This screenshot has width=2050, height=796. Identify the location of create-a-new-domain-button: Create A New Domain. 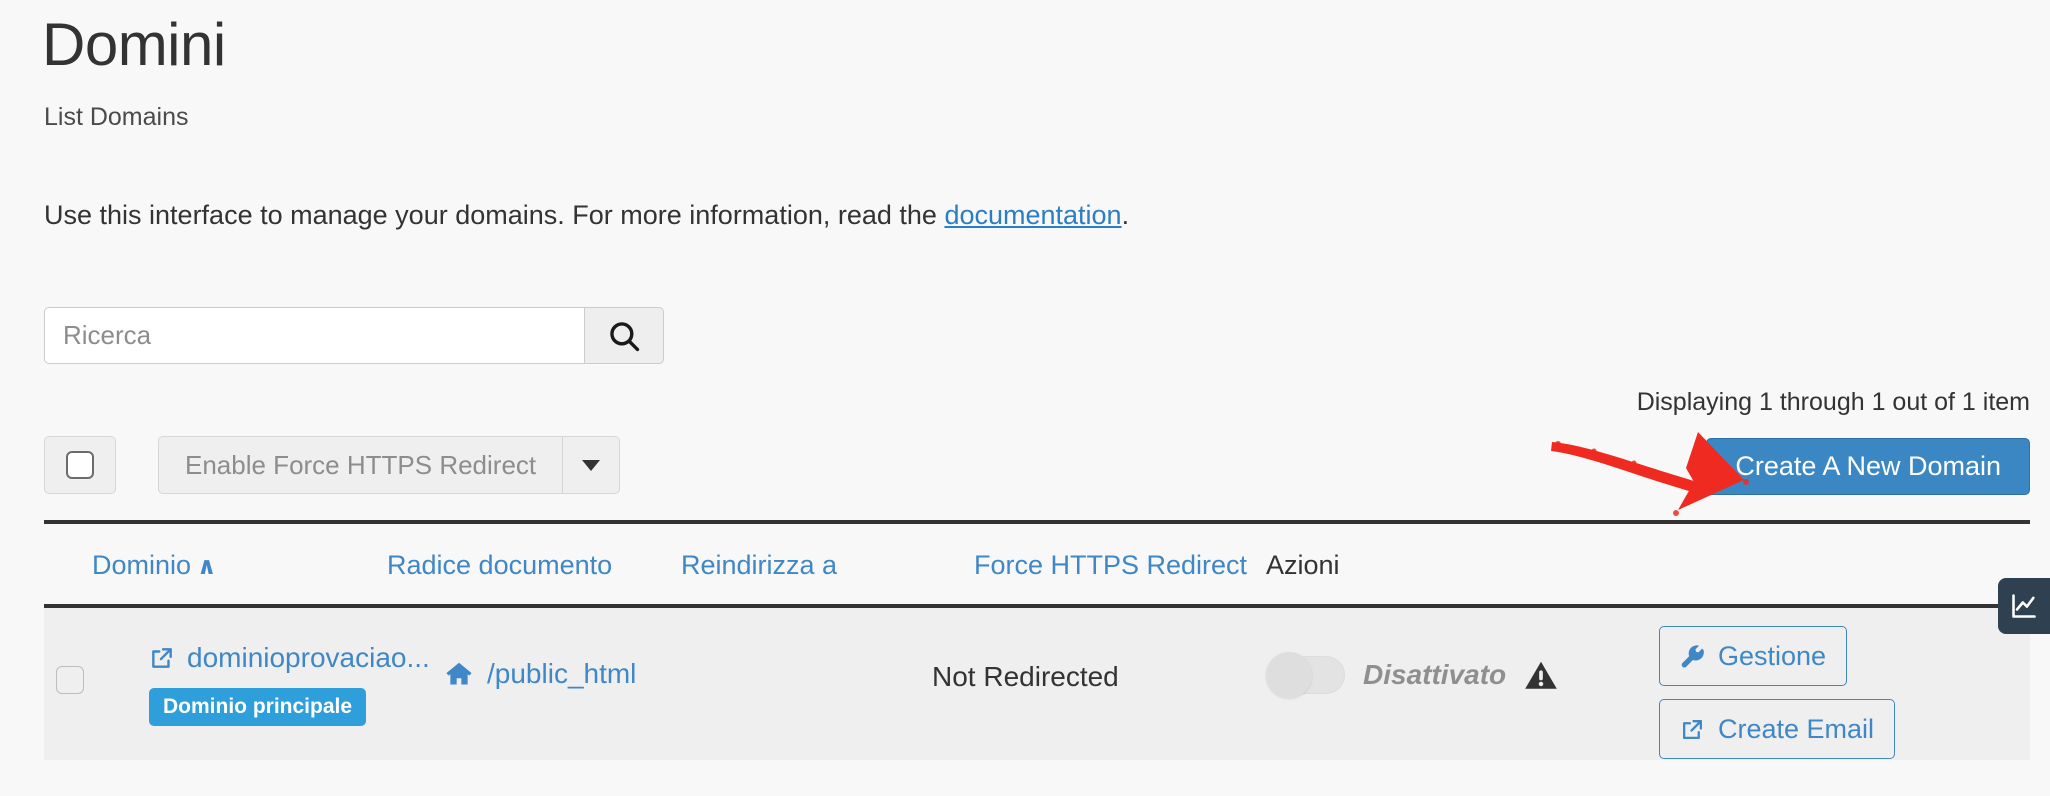
(1868, 466).